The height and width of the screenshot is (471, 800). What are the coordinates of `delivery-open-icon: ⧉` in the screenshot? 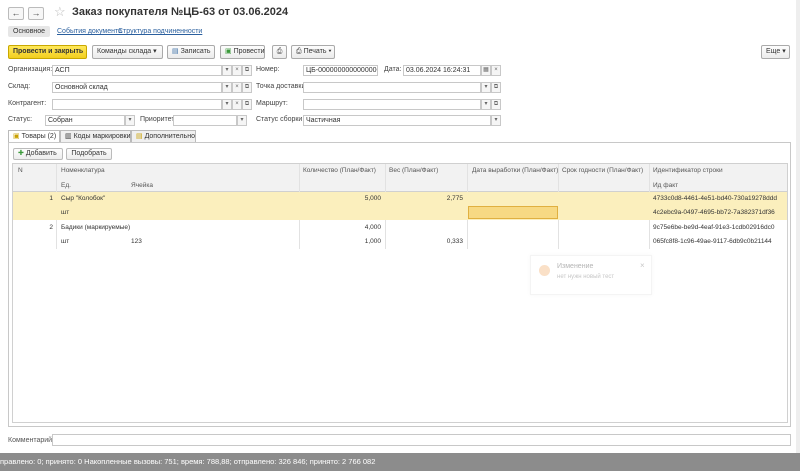 It's located at (496, 87).